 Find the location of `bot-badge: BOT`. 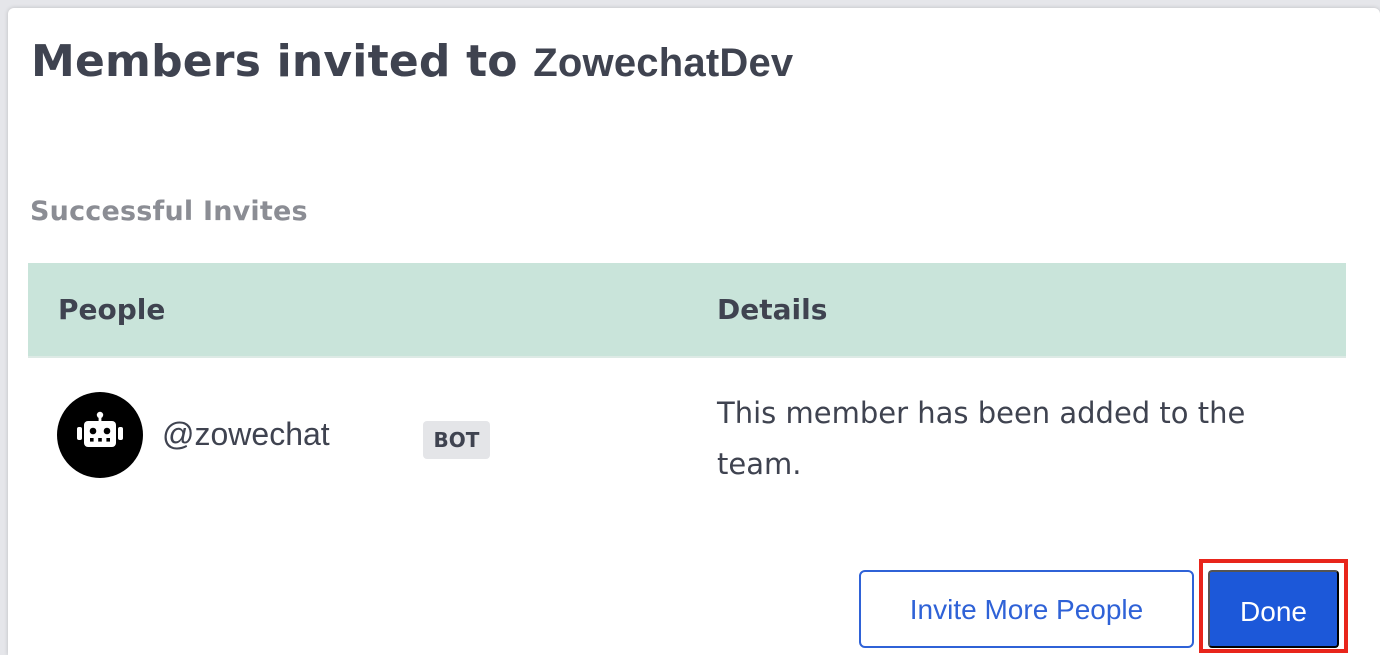

bot-badge: BOT is located at coordinates (456, 440).